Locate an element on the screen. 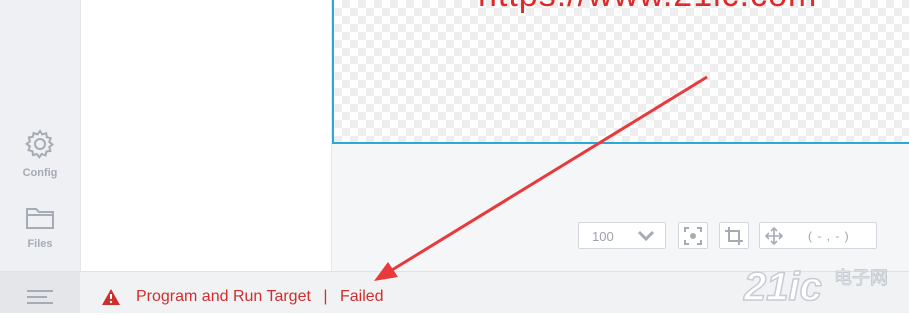 Image resolution: width=909 pixels, height=315 pixels. crop-button is located at coordinates (734, 235).